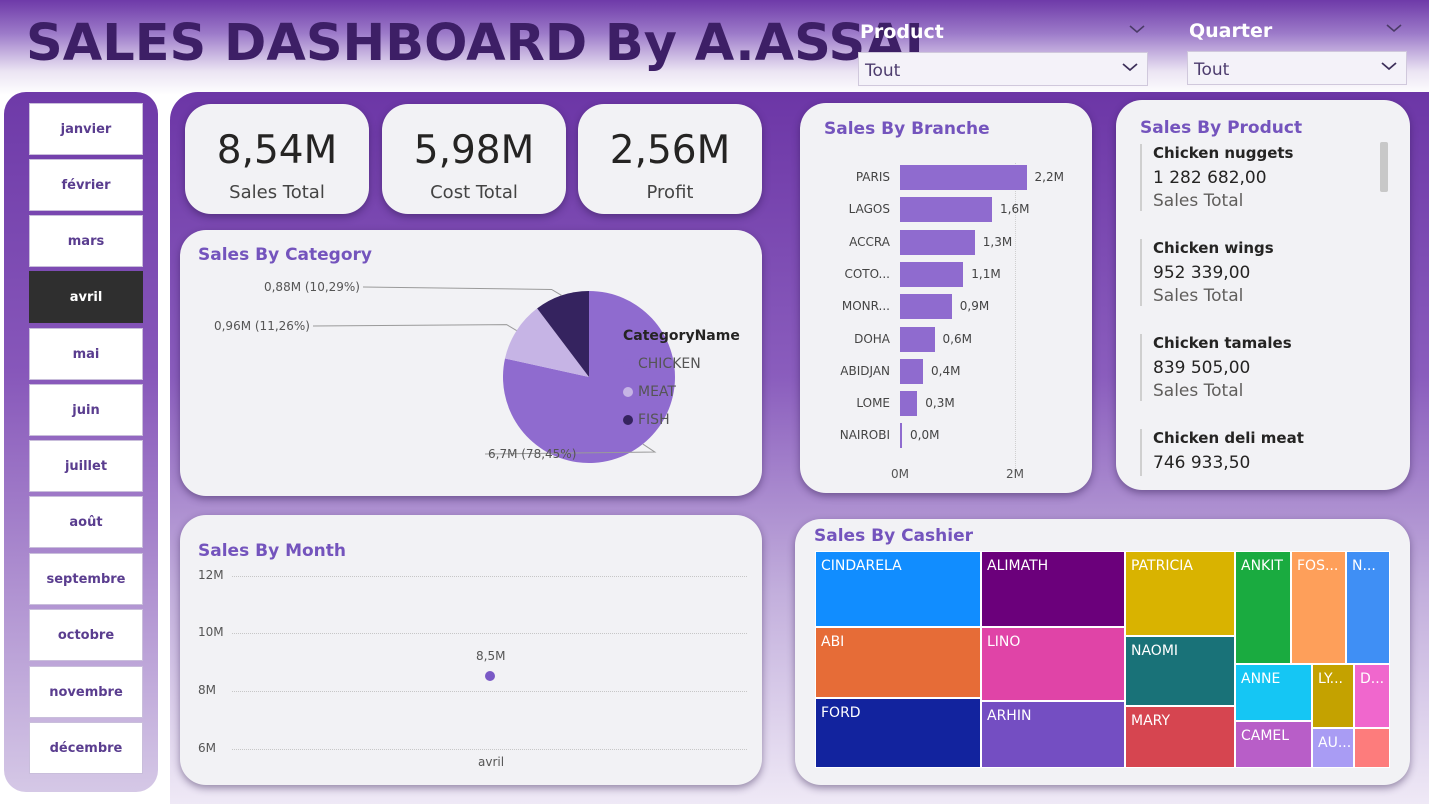  Describe the element at coordinates (883, 71) in the screenshot. I see `product-dropdown-value: Tout` at that location.